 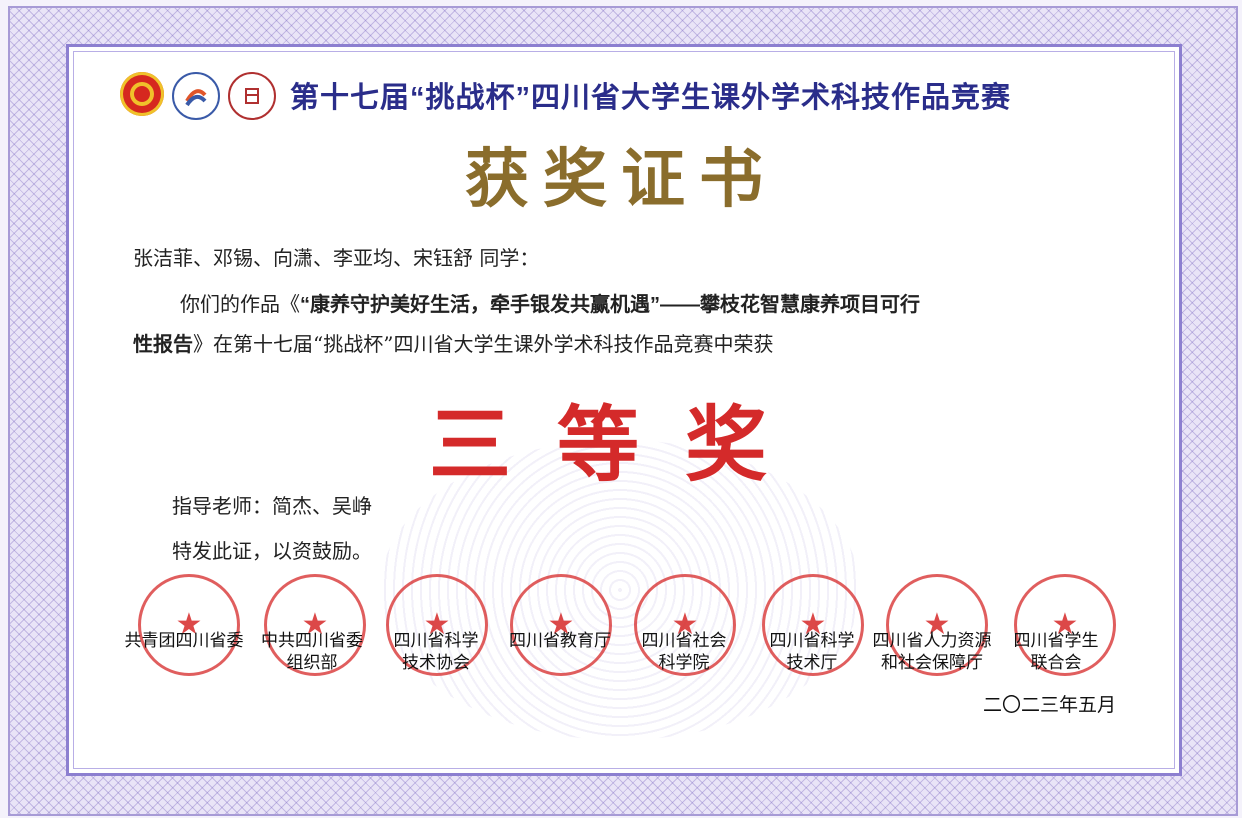 I want to click on issuer-name: 四川省科学 技术厅, so click(x=812, y=651).